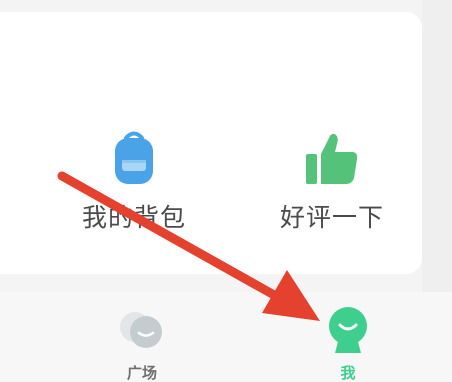  I want to click on backpack-icon, so click(134, 157).